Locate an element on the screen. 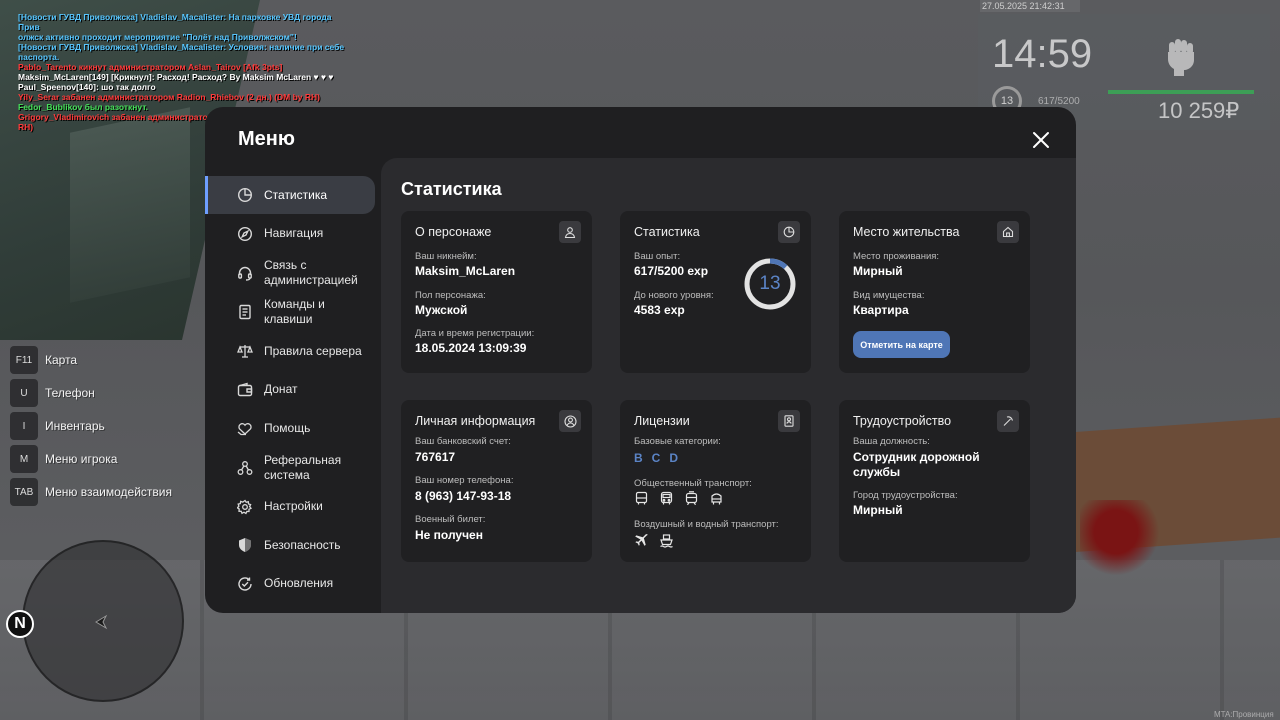  sidebar-item-label: Донат is located at coordinates (281, 389).